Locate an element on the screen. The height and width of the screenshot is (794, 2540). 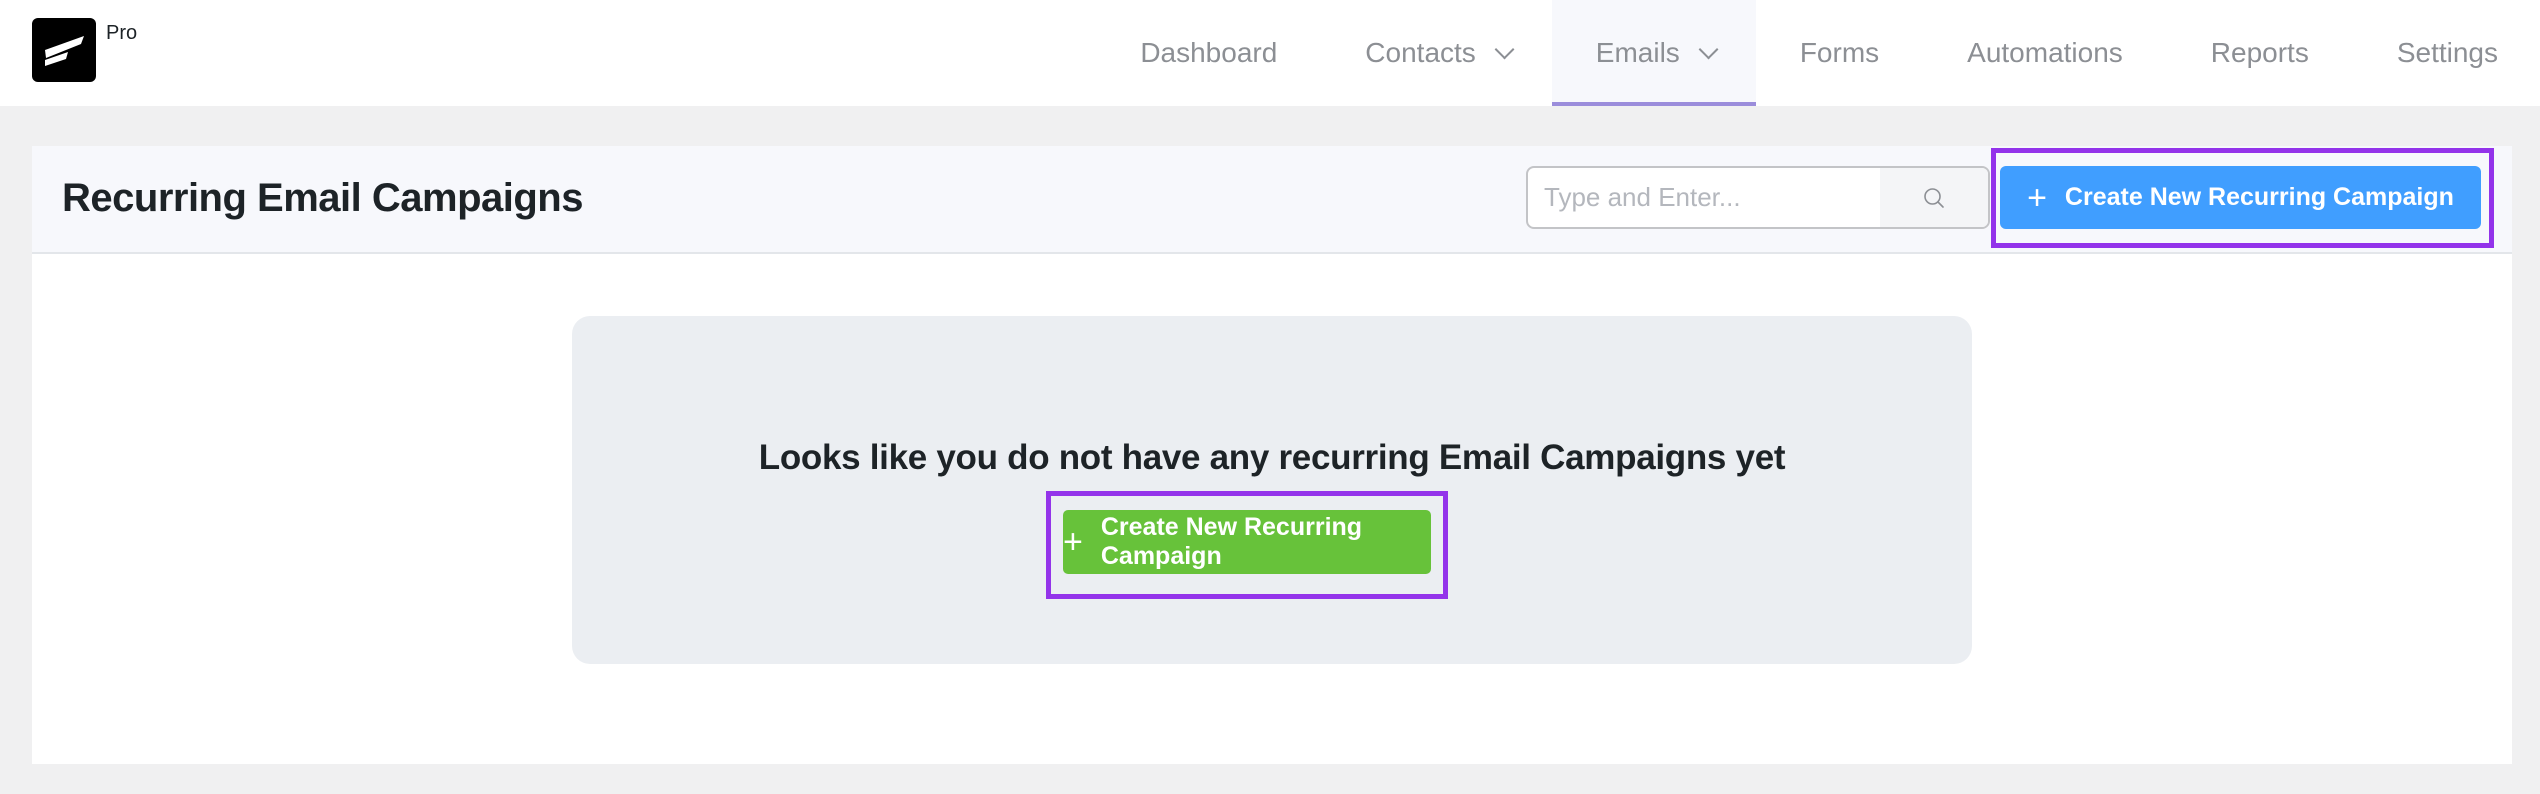
nav-label: Contacts is located at coordinates (1420, 52).